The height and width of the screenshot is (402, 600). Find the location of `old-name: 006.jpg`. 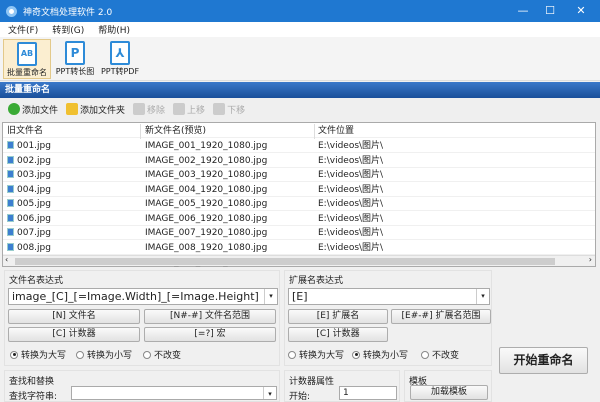

old-name: 006.jpg is located at coordinates (34, 218).